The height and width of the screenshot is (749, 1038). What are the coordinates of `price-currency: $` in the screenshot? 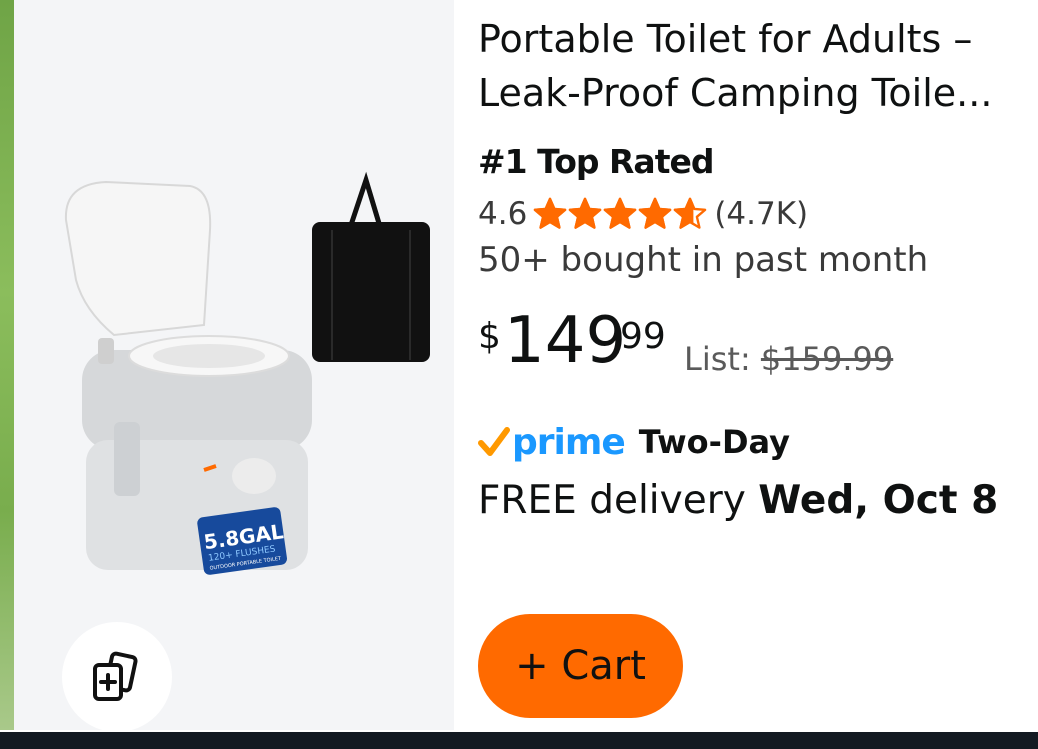 It's located at (489, 336).